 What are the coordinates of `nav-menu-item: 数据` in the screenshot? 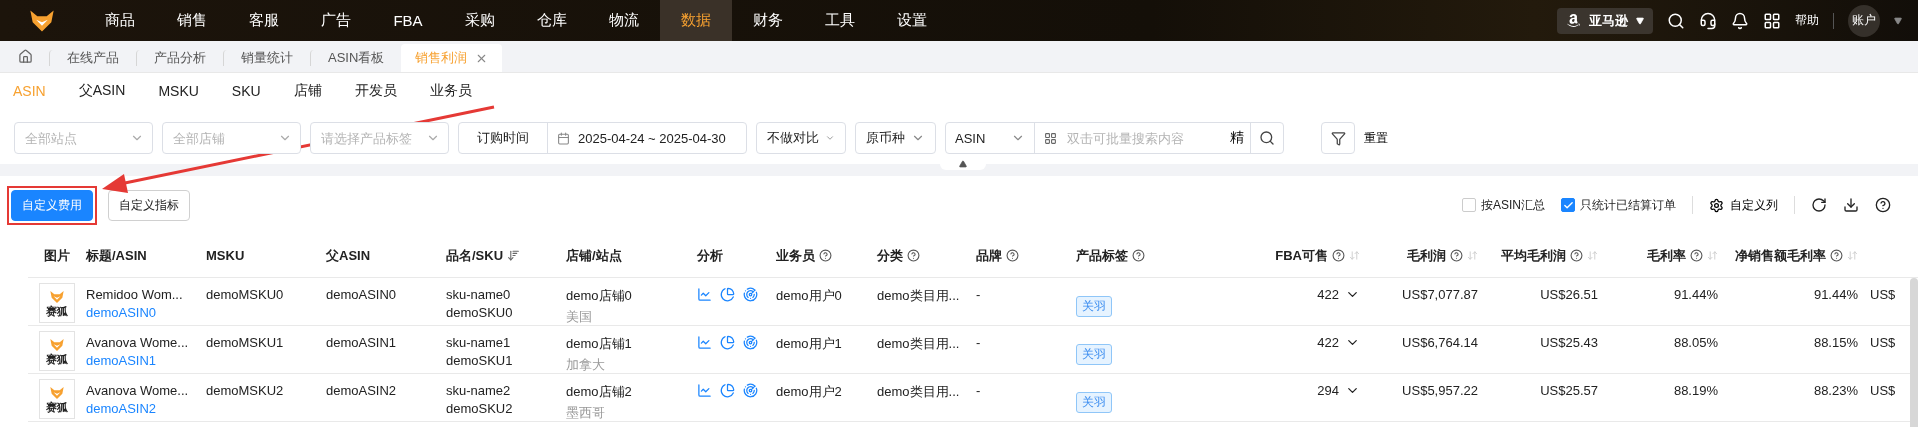 It's located at (696, 20).